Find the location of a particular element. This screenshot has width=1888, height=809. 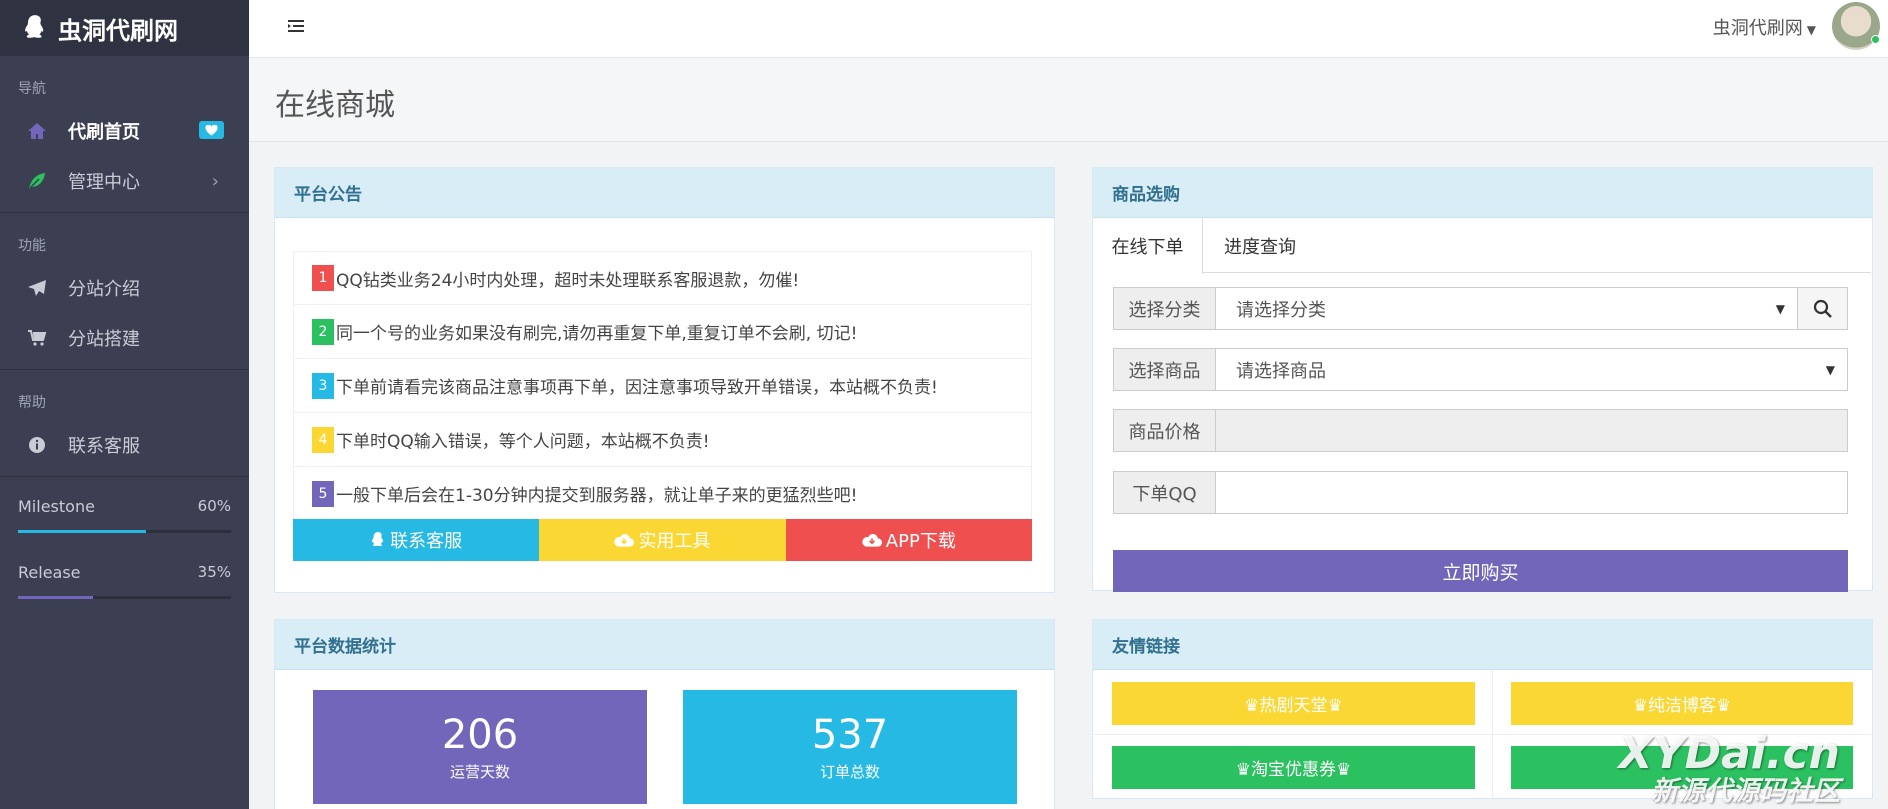

tab-bar: 在线下单 进度查询 is located at coordinates (1482, 246).